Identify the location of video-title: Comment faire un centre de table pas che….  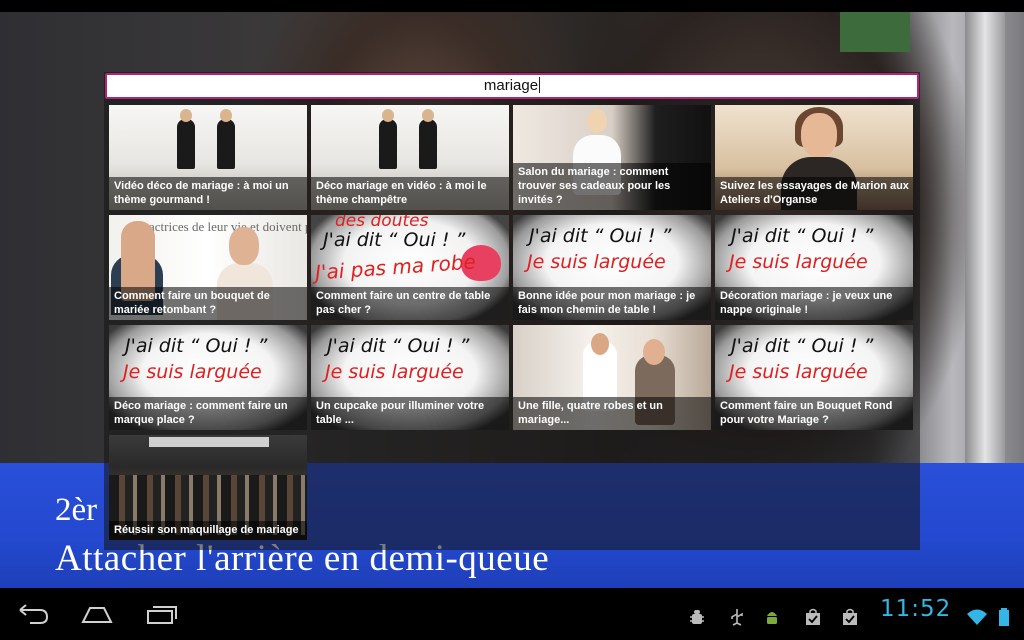
(410, 303).